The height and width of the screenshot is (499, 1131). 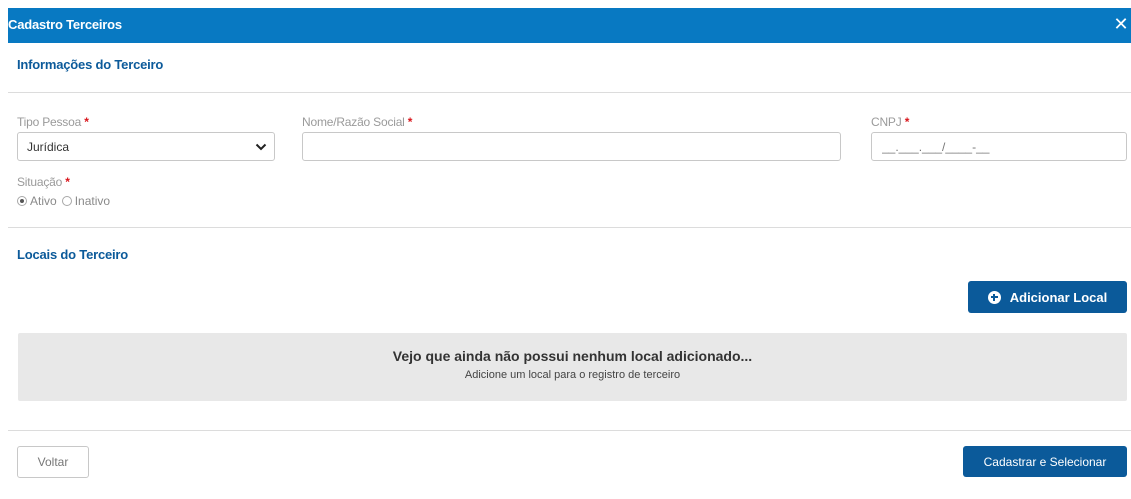 I want to click on close-icon: ✕, so click(x=1121, y=24).